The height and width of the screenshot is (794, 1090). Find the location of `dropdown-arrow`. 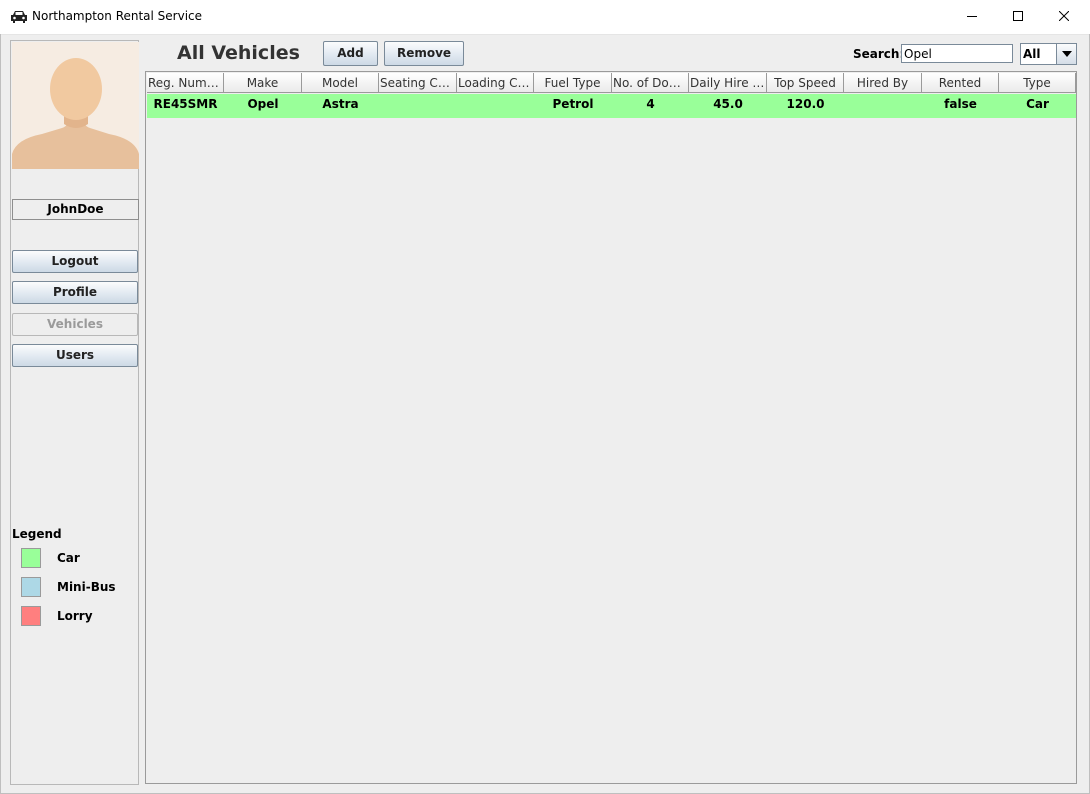

dropdown-arrow is located at coordinates (1066, 54).